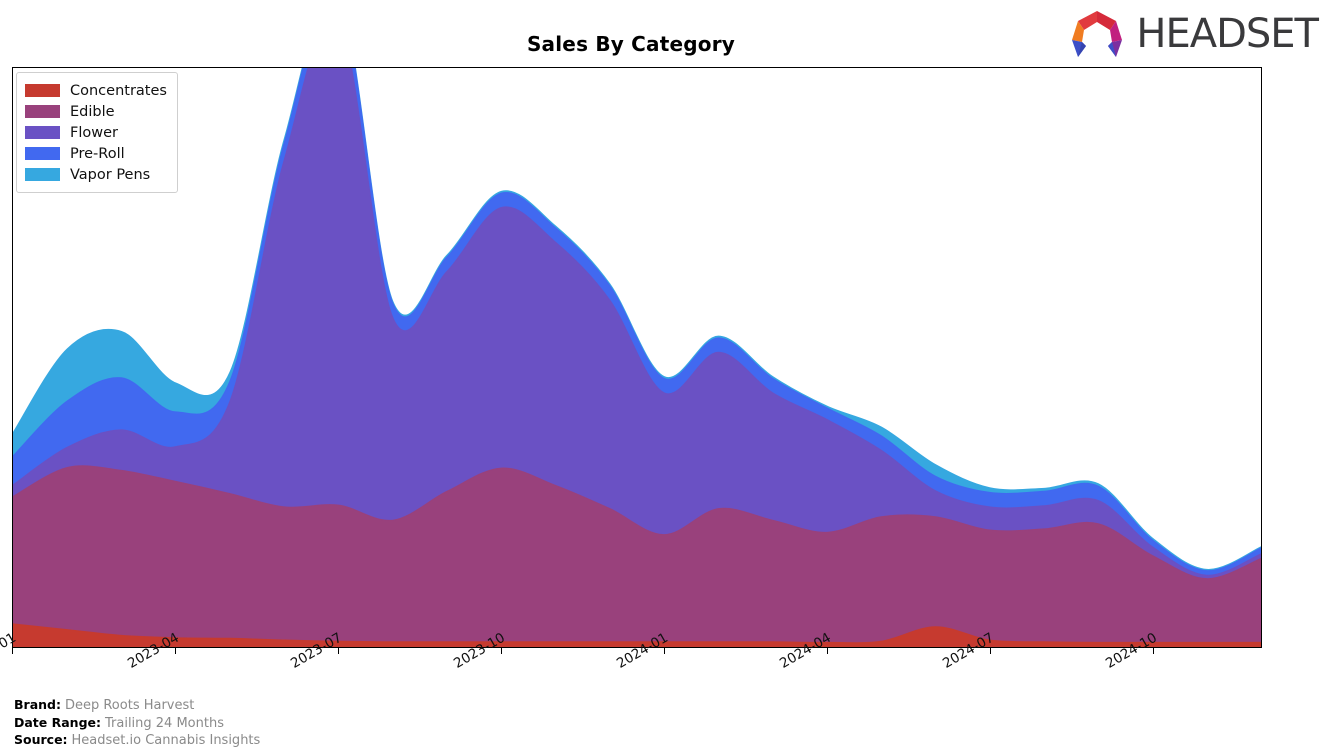 Image resolution: width=1324 pixels, height=750 pixels. I want to click on footer-row-date-range: Date Range: Trailing 24 Months, so click(137, 724).